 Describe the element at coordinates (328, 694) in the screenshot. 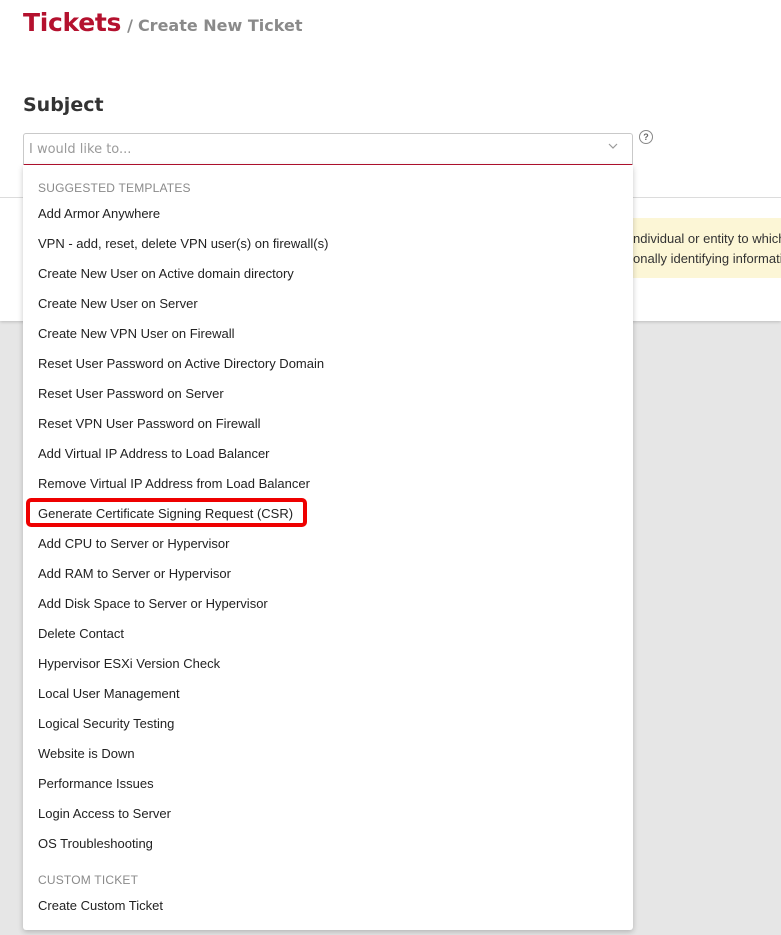

I see `option-local-user-management: Local User Management` at that location.